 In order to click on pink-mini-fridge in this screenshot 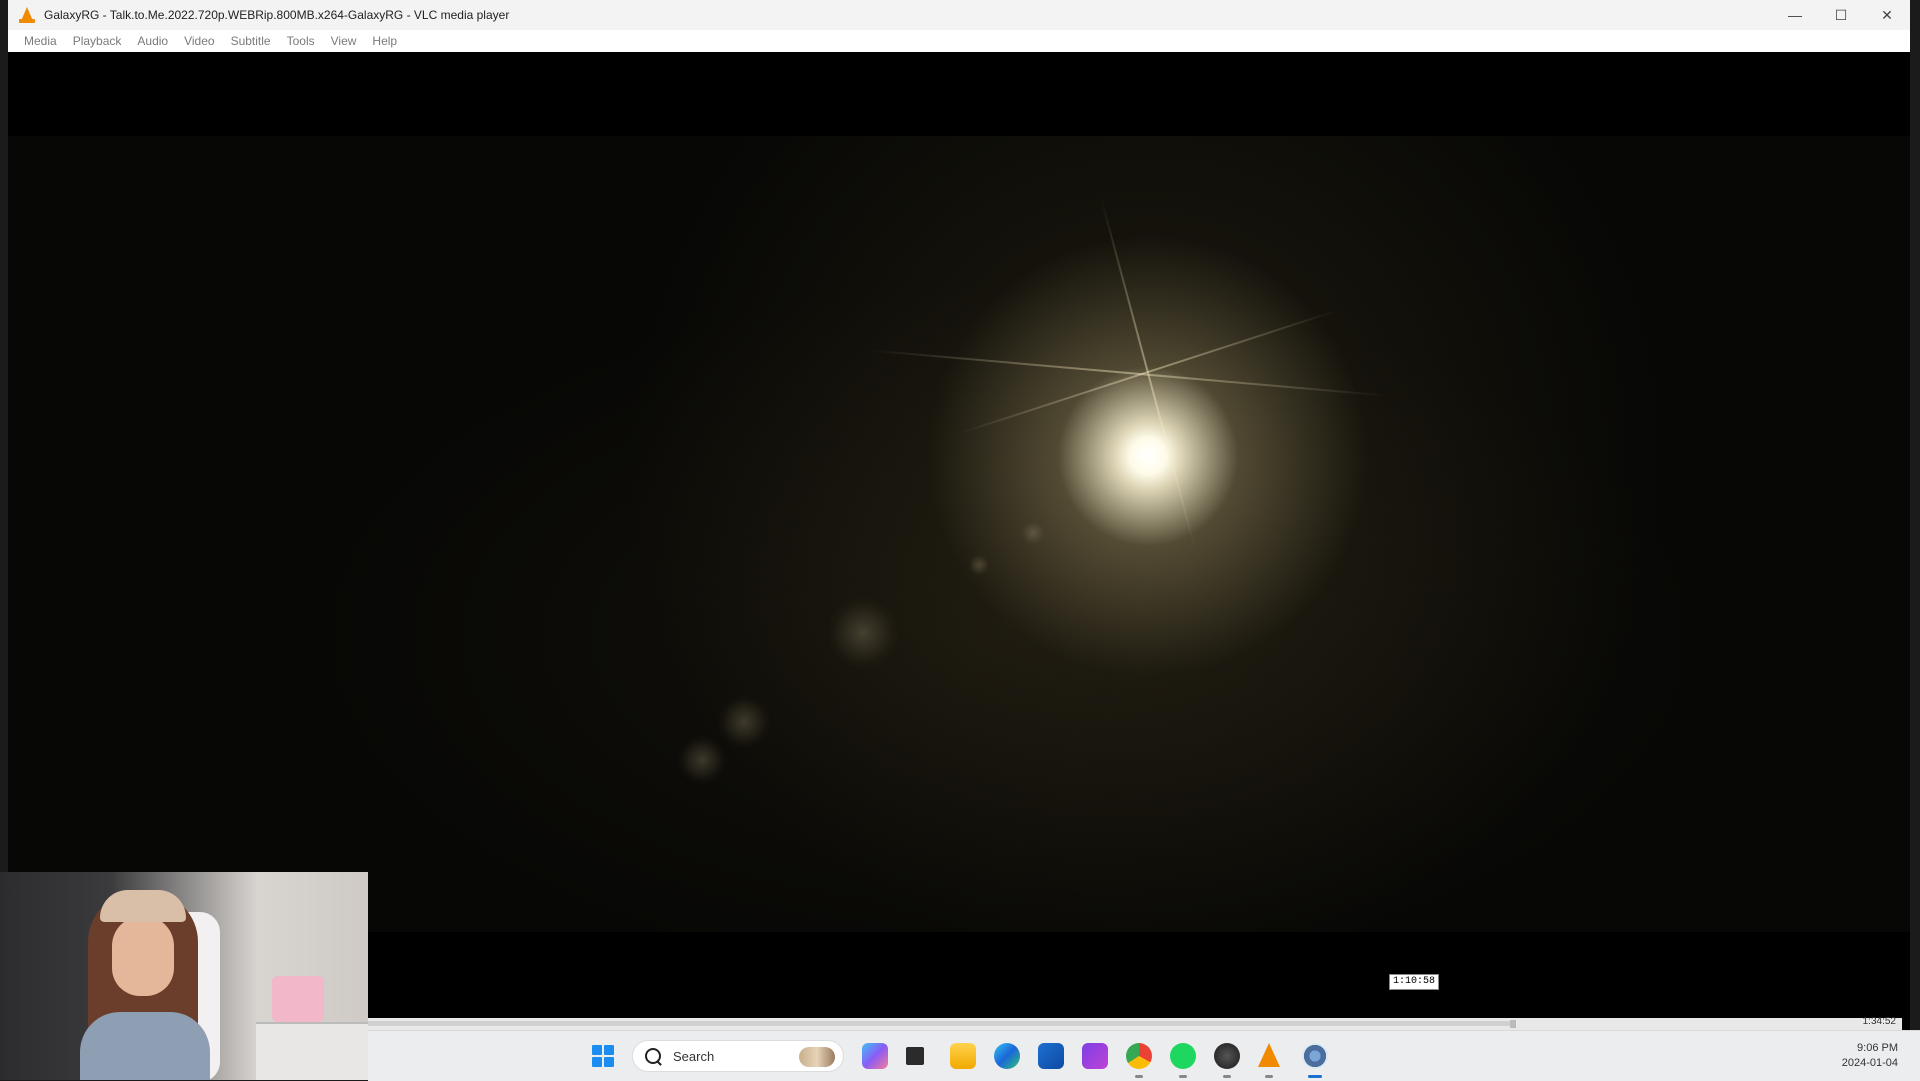, I will do `click(298, 999)`.